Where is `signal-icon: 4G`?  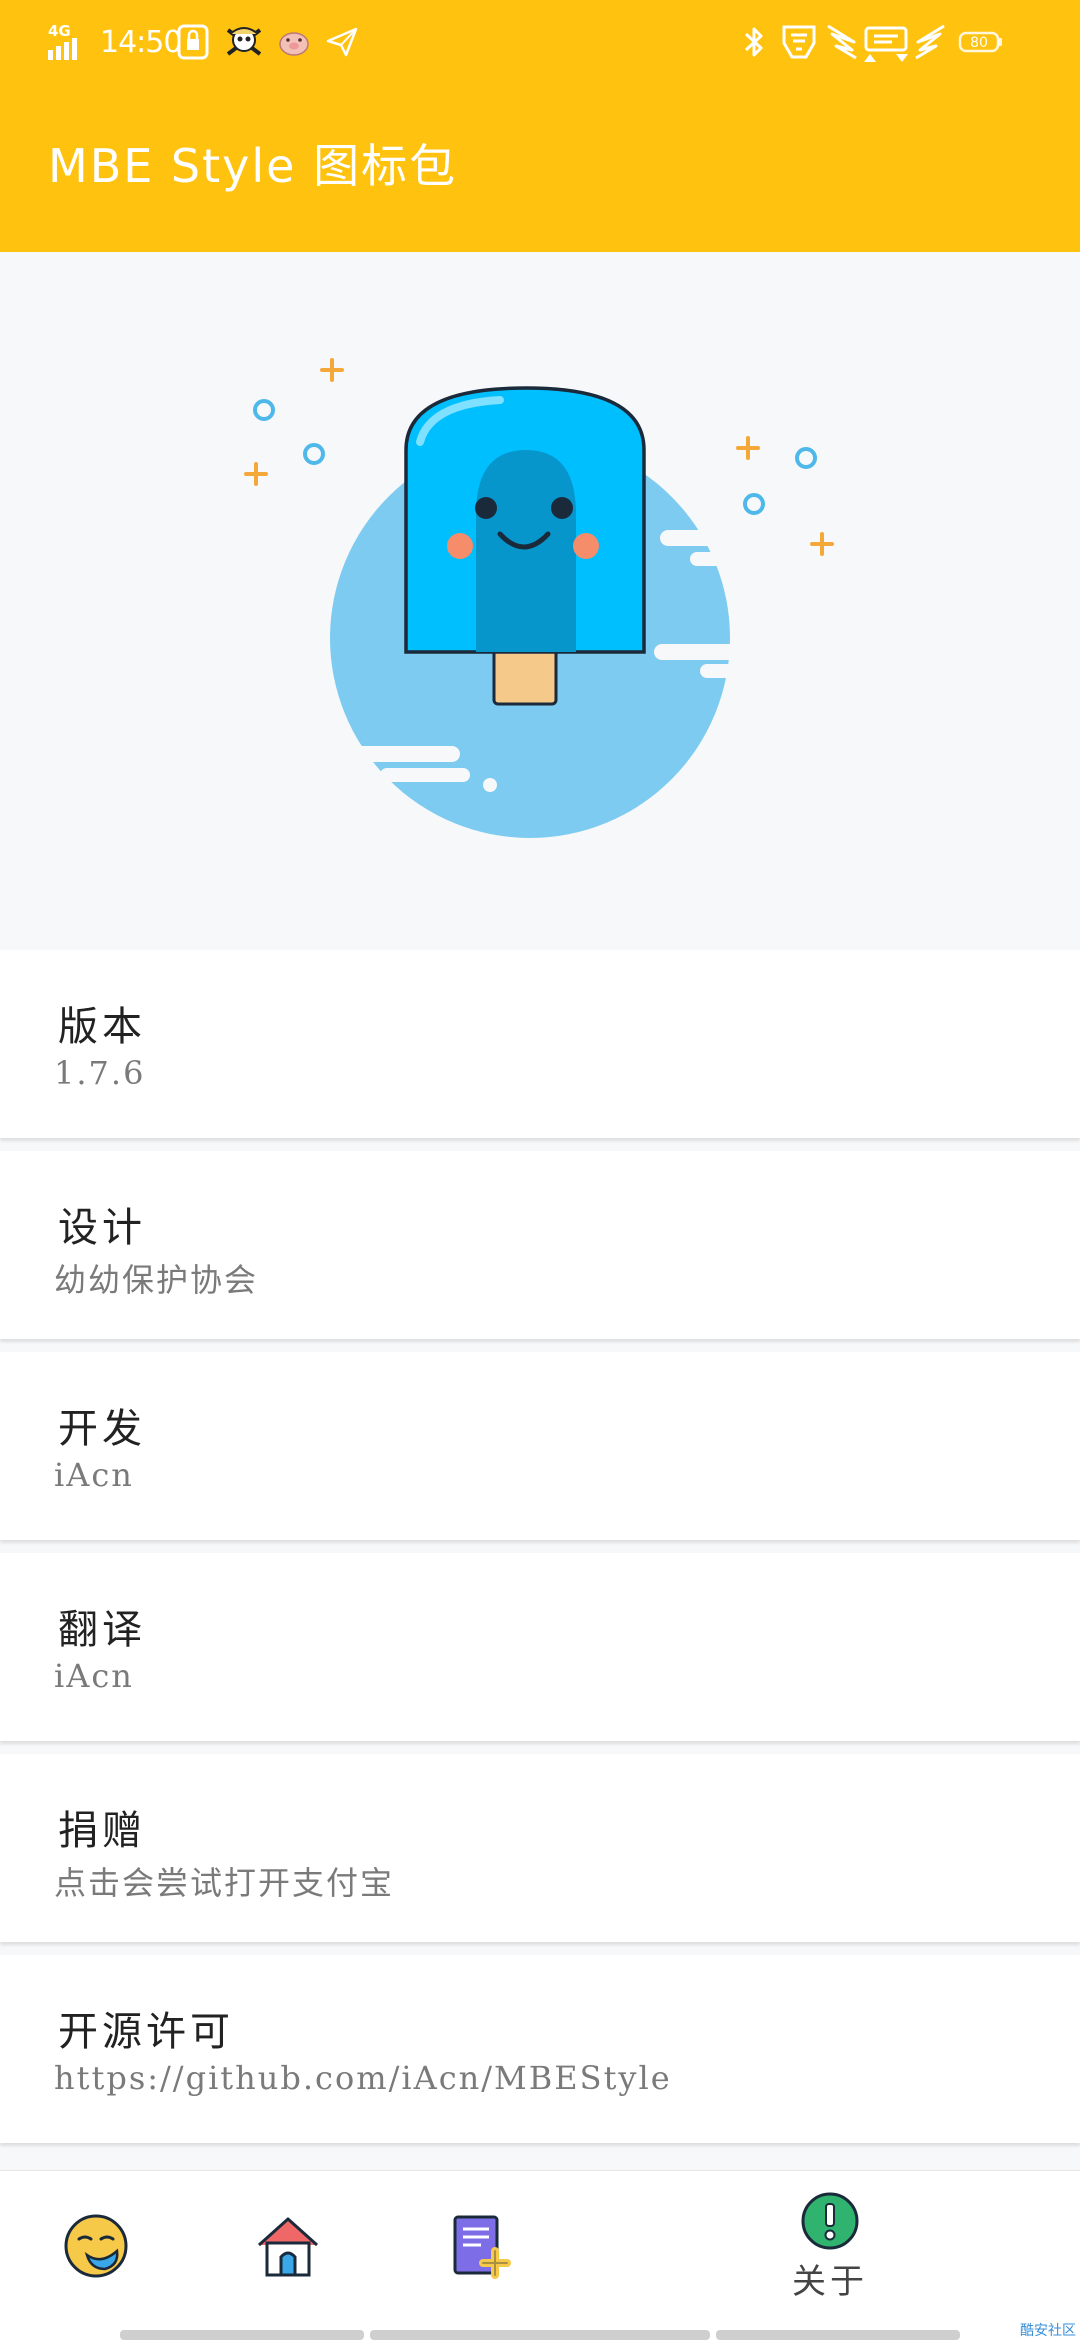 signal-icon: 4G is located at coordinates (69, 42).